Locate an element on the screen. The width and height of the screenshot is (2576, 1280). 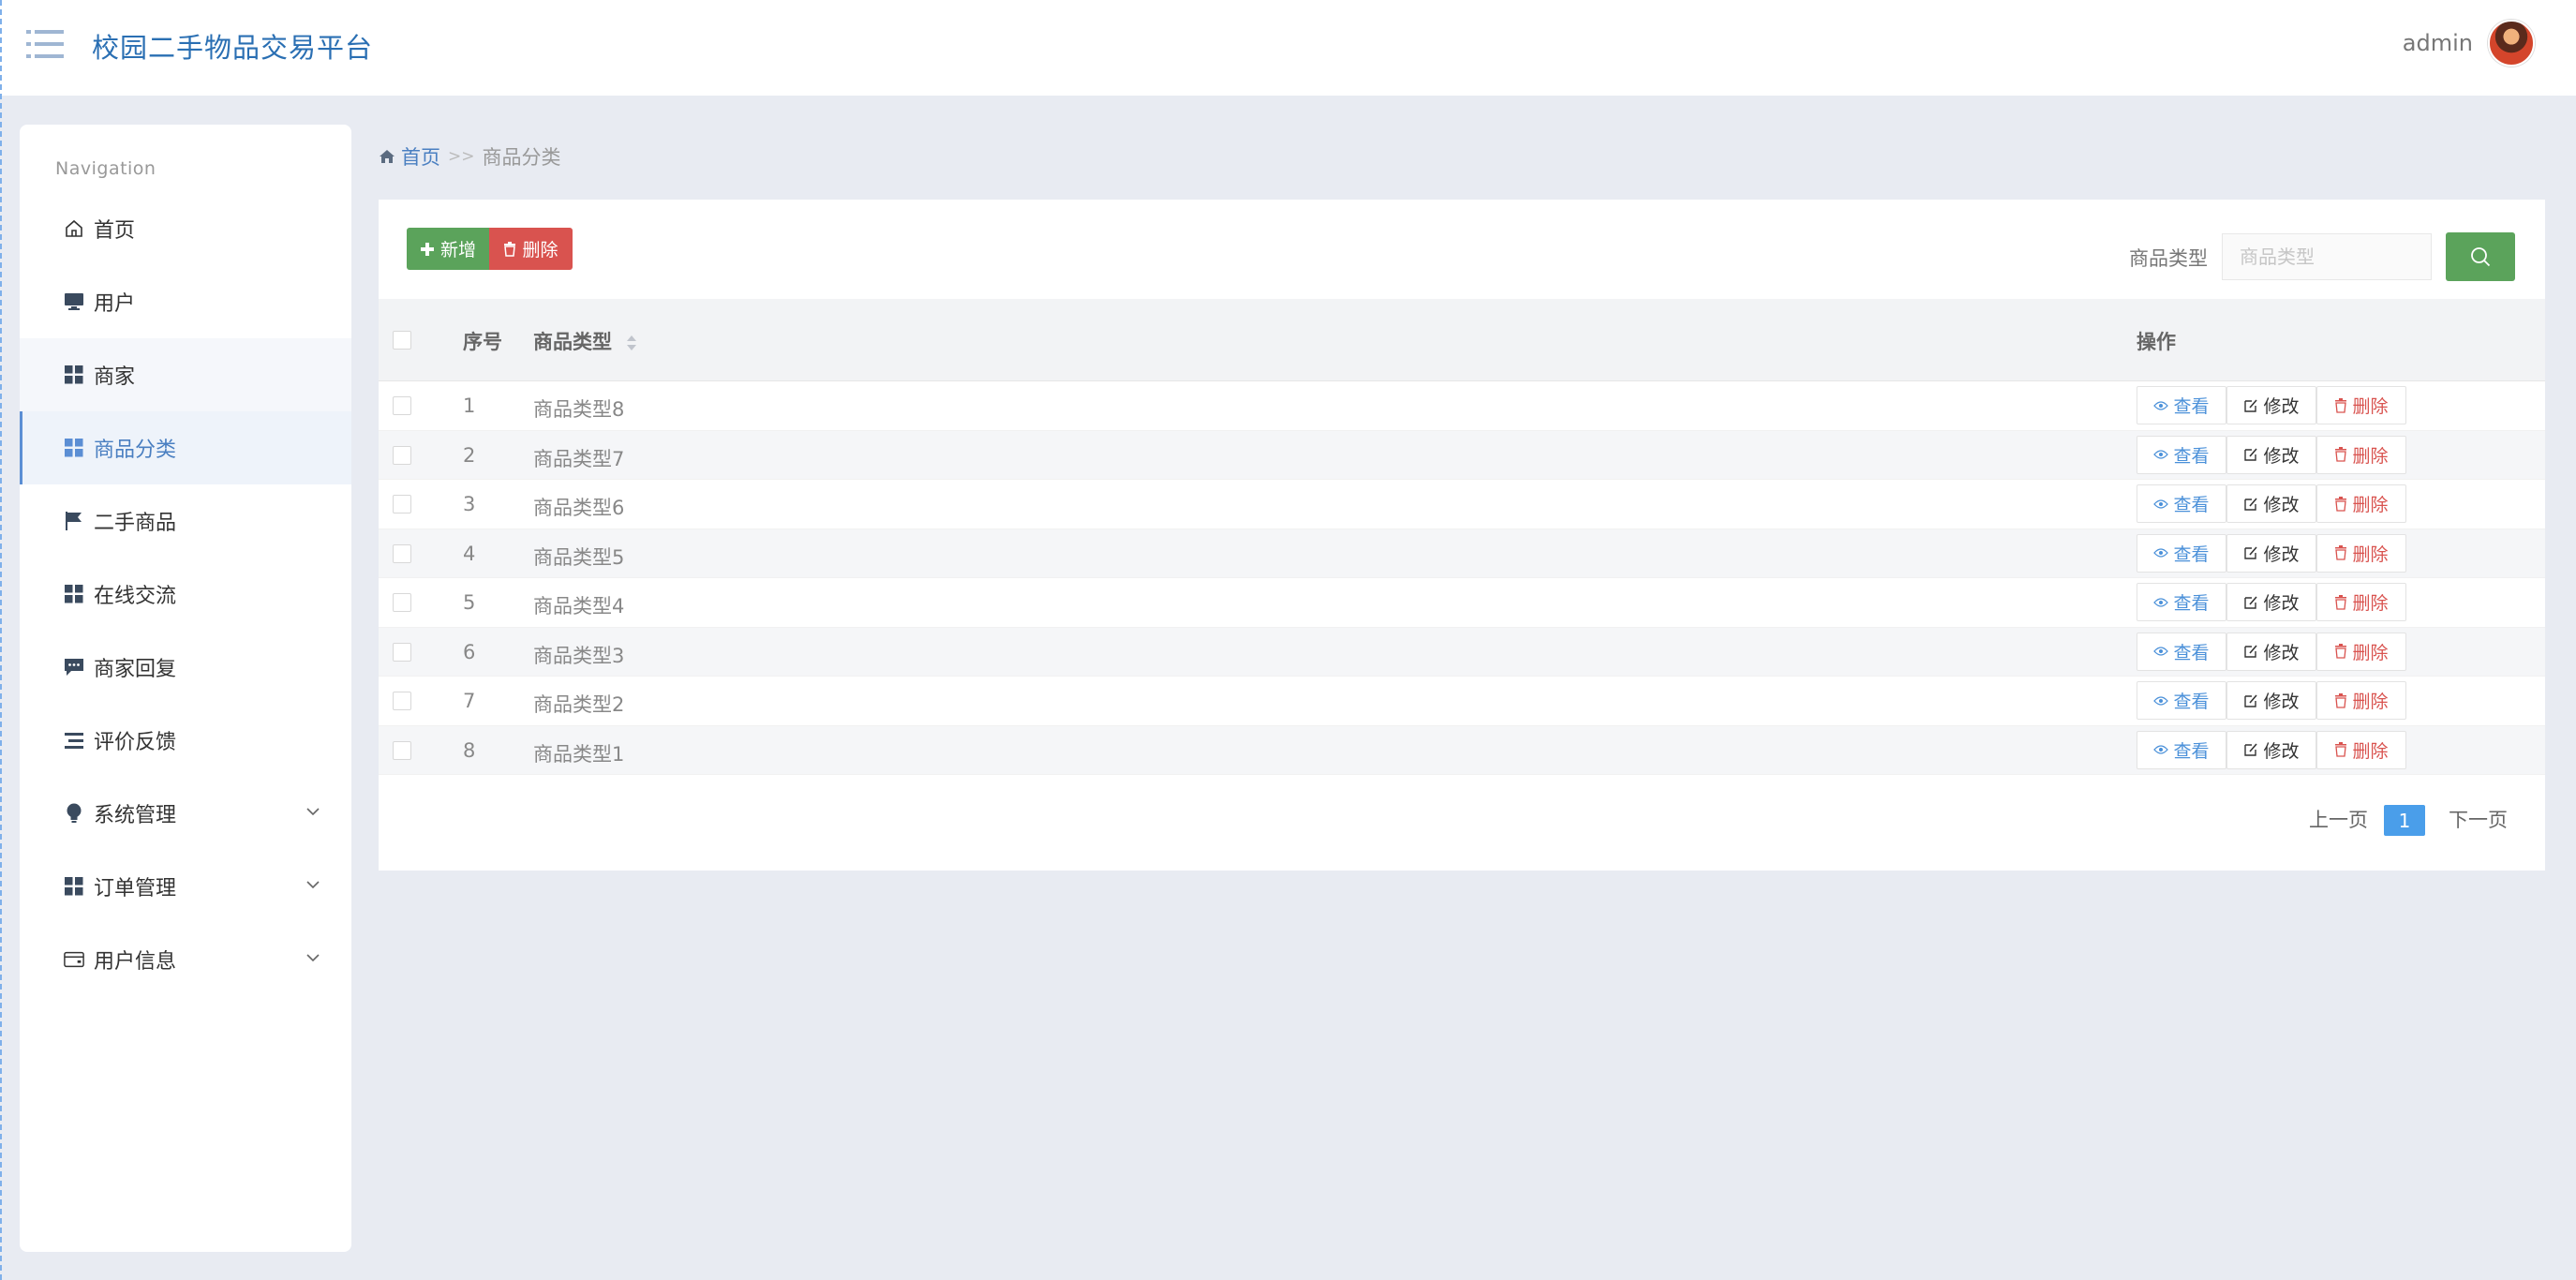
search-button is located at coordinates (2480, 256).